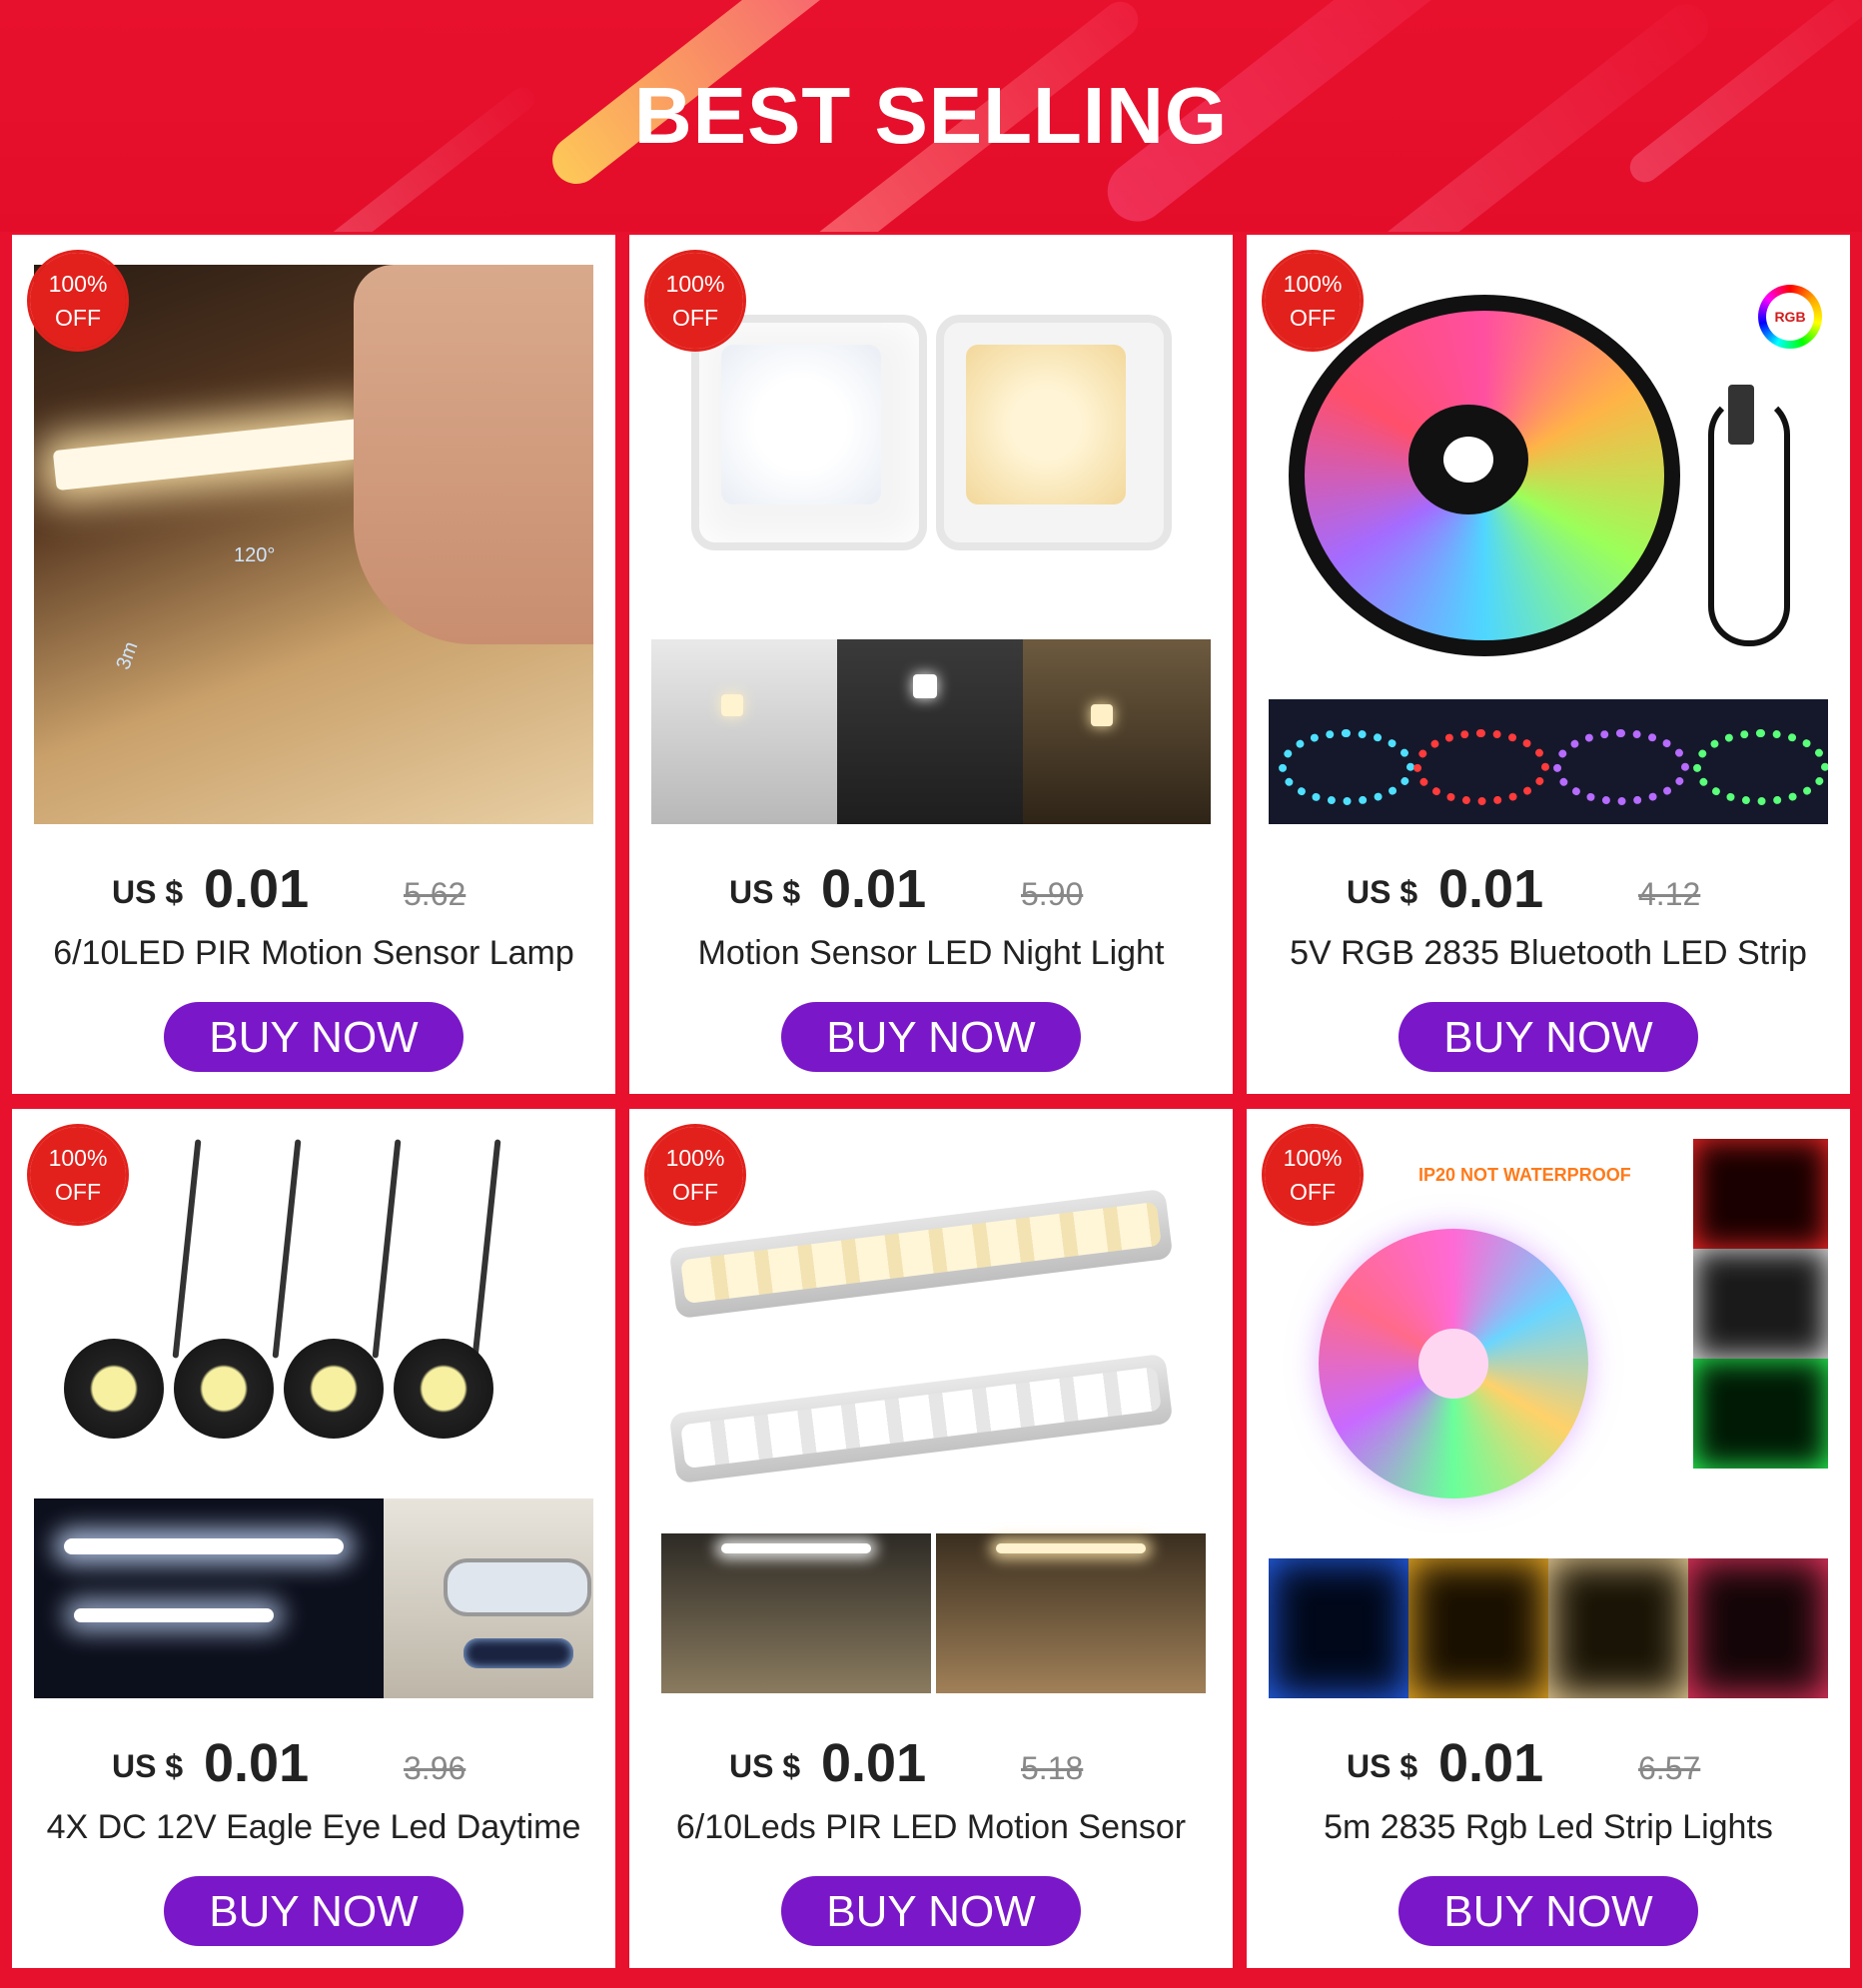  I want to click on rgb-logo: RGB, so click(1790, 317).